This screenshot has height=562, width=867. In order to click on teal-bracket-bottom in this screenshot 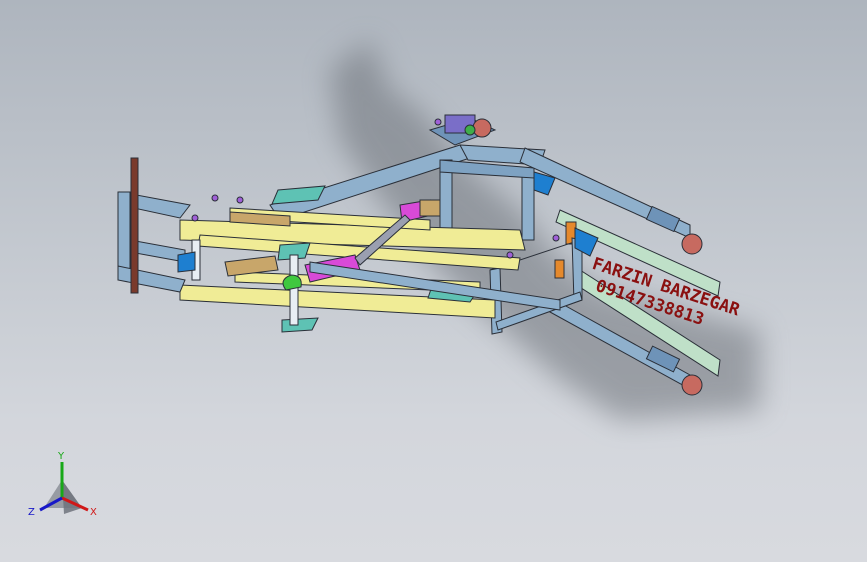, I will do `click(300, 325)`.